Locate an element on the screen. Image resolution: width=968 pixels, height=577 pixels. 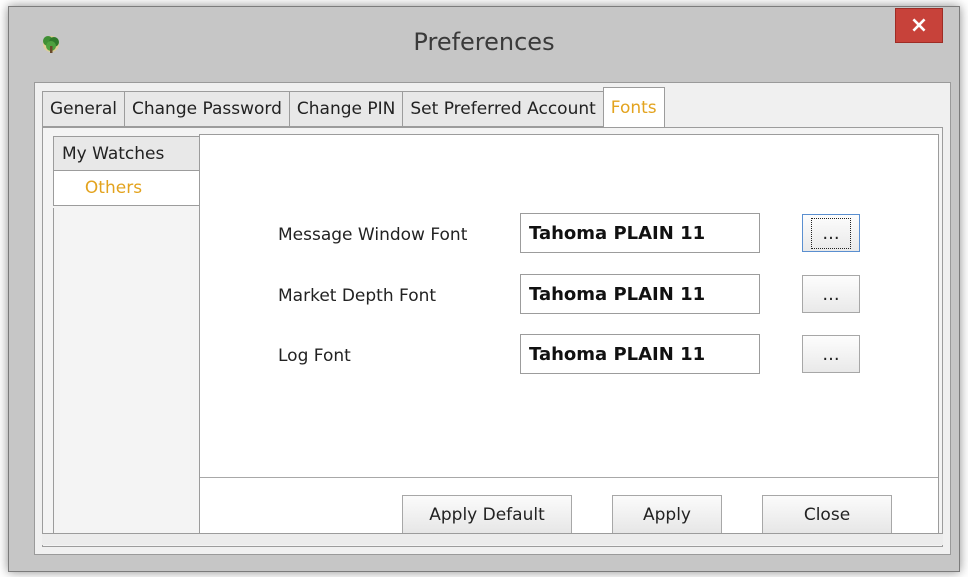
tab-set-preferred-account: Set Preferred Account is located at coordinates (502, 109).